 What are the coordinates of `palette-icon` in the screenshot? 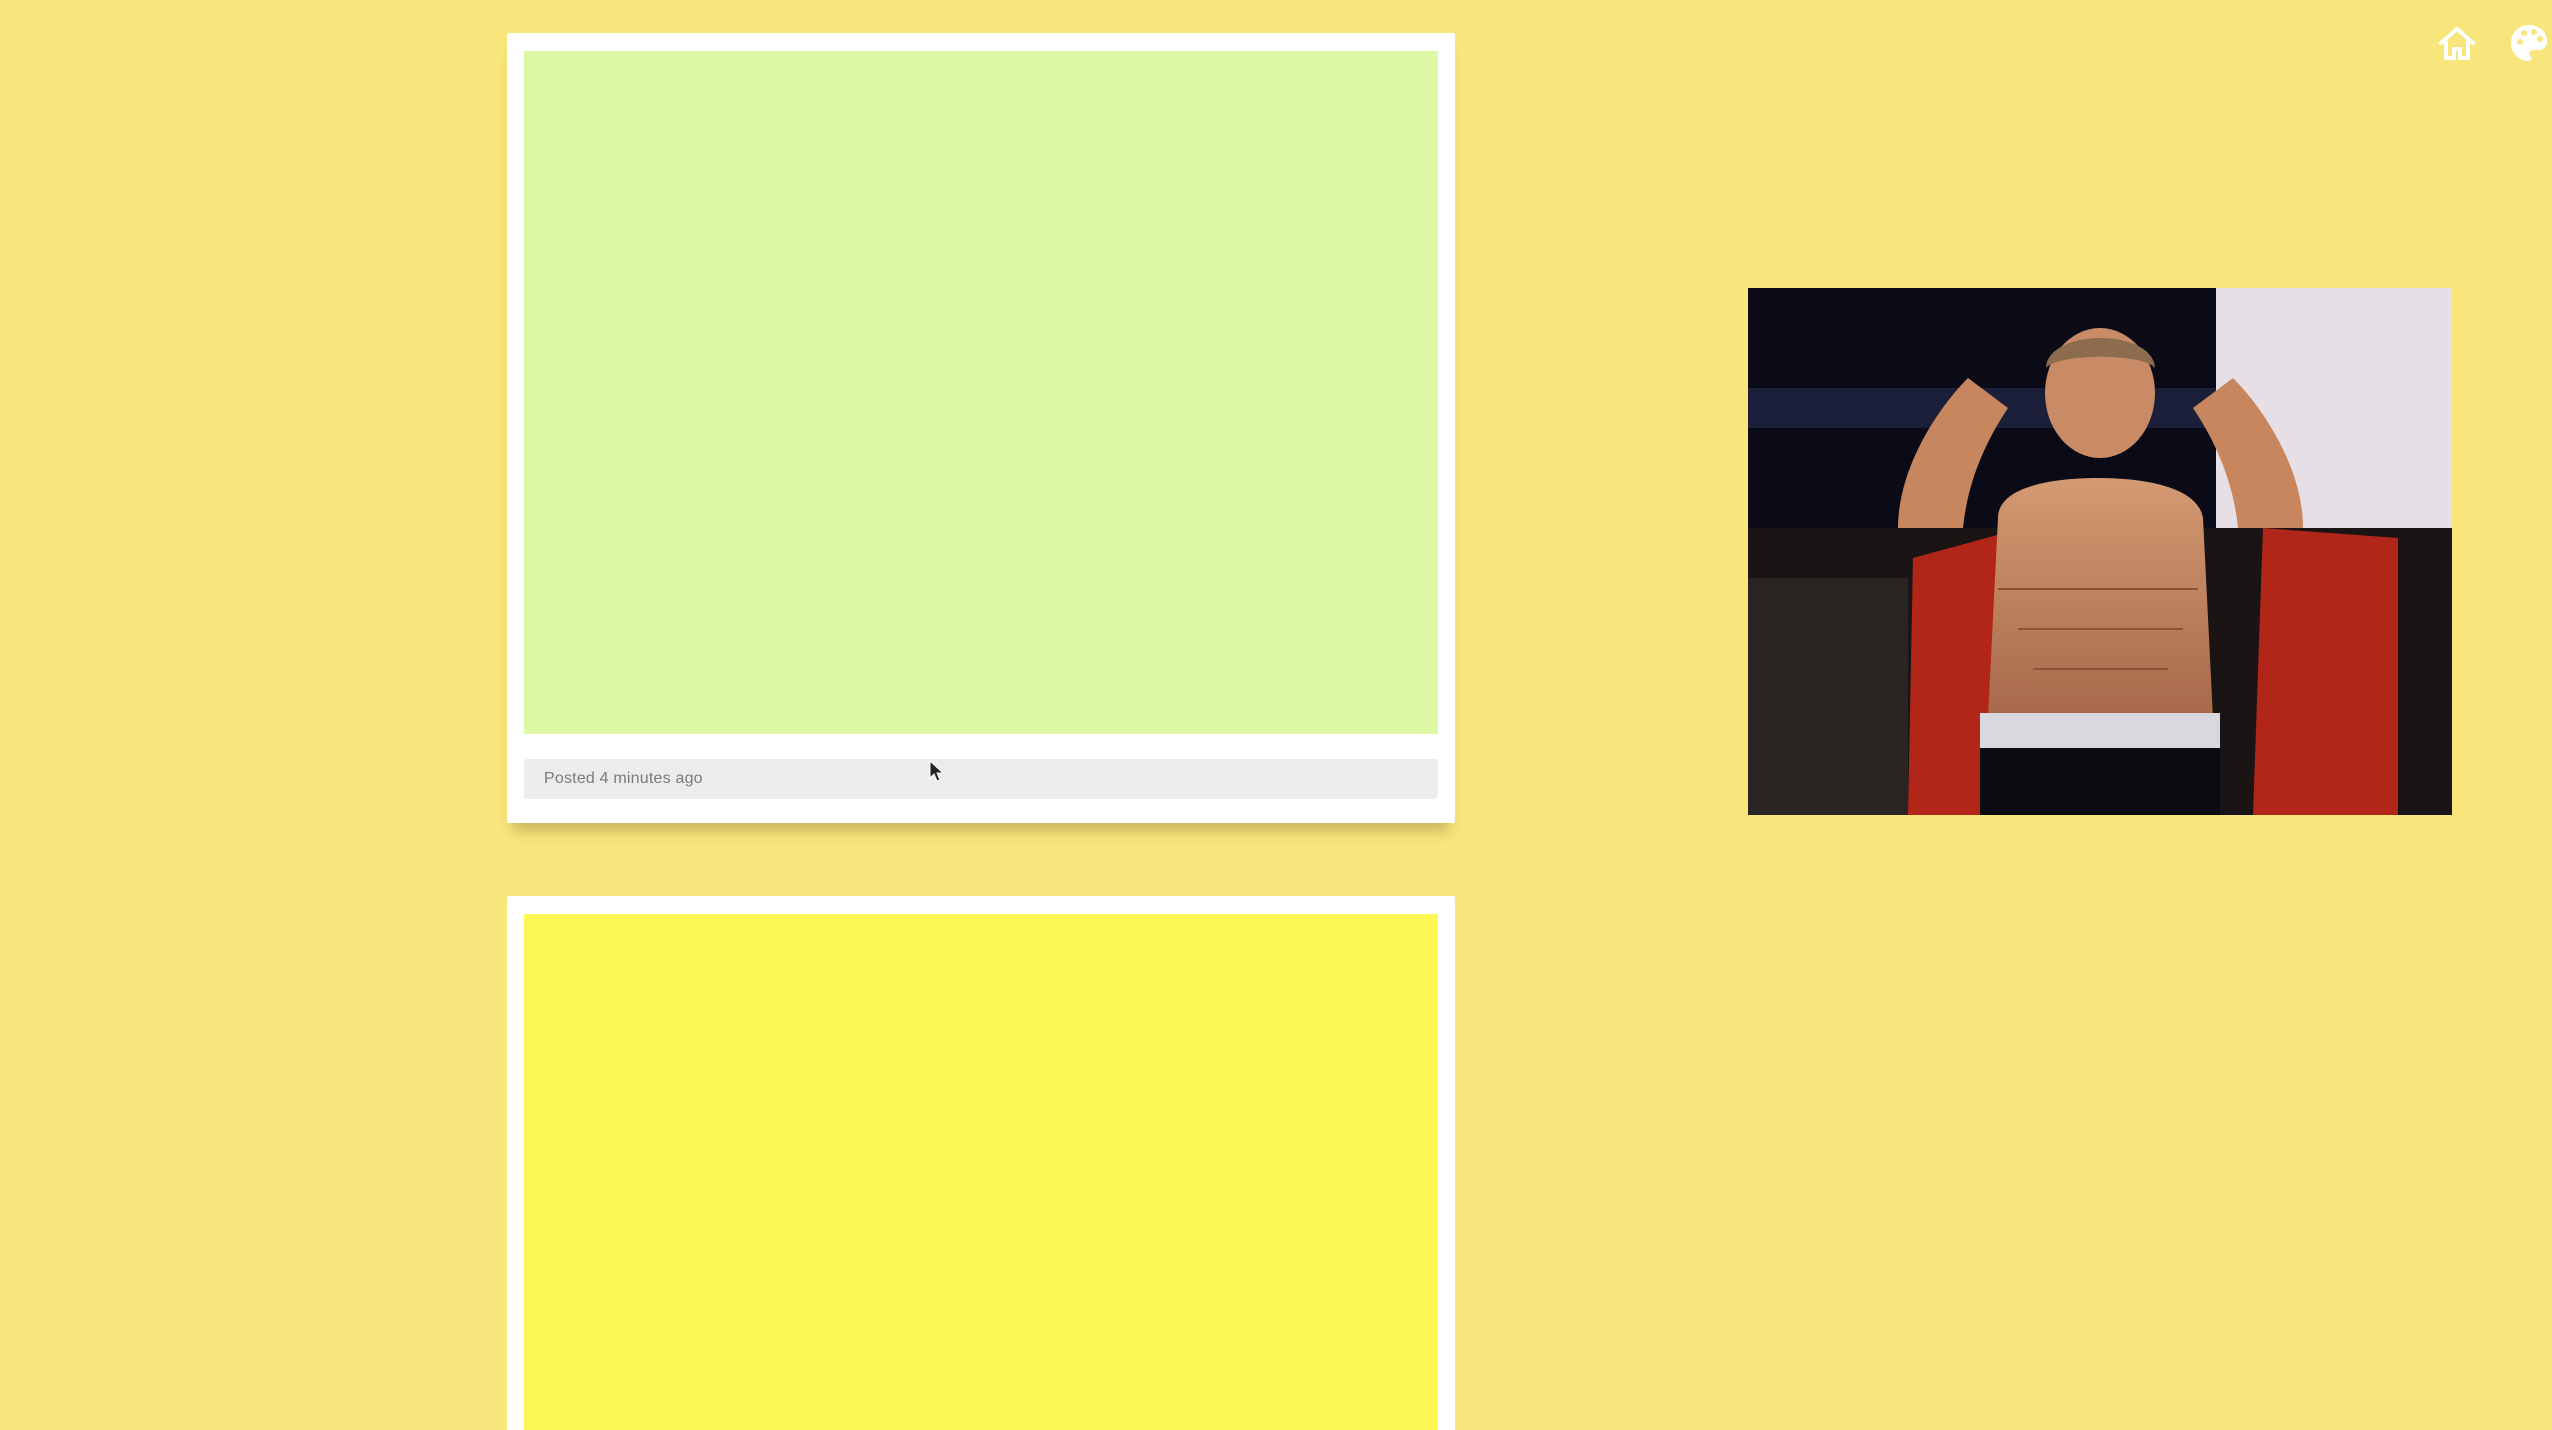 It's located at (2529, 43).